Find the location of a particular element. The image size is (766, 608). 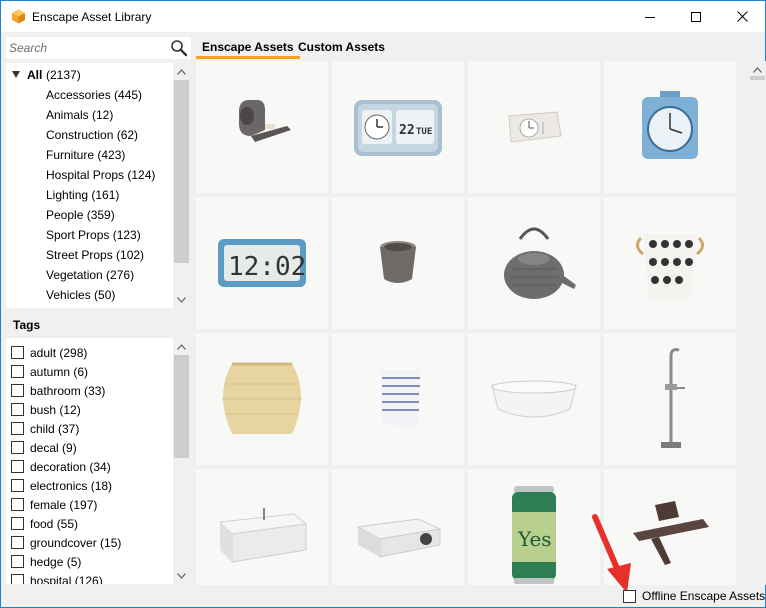

category-item: Accessories (445) is located at coordinates (94, 95).